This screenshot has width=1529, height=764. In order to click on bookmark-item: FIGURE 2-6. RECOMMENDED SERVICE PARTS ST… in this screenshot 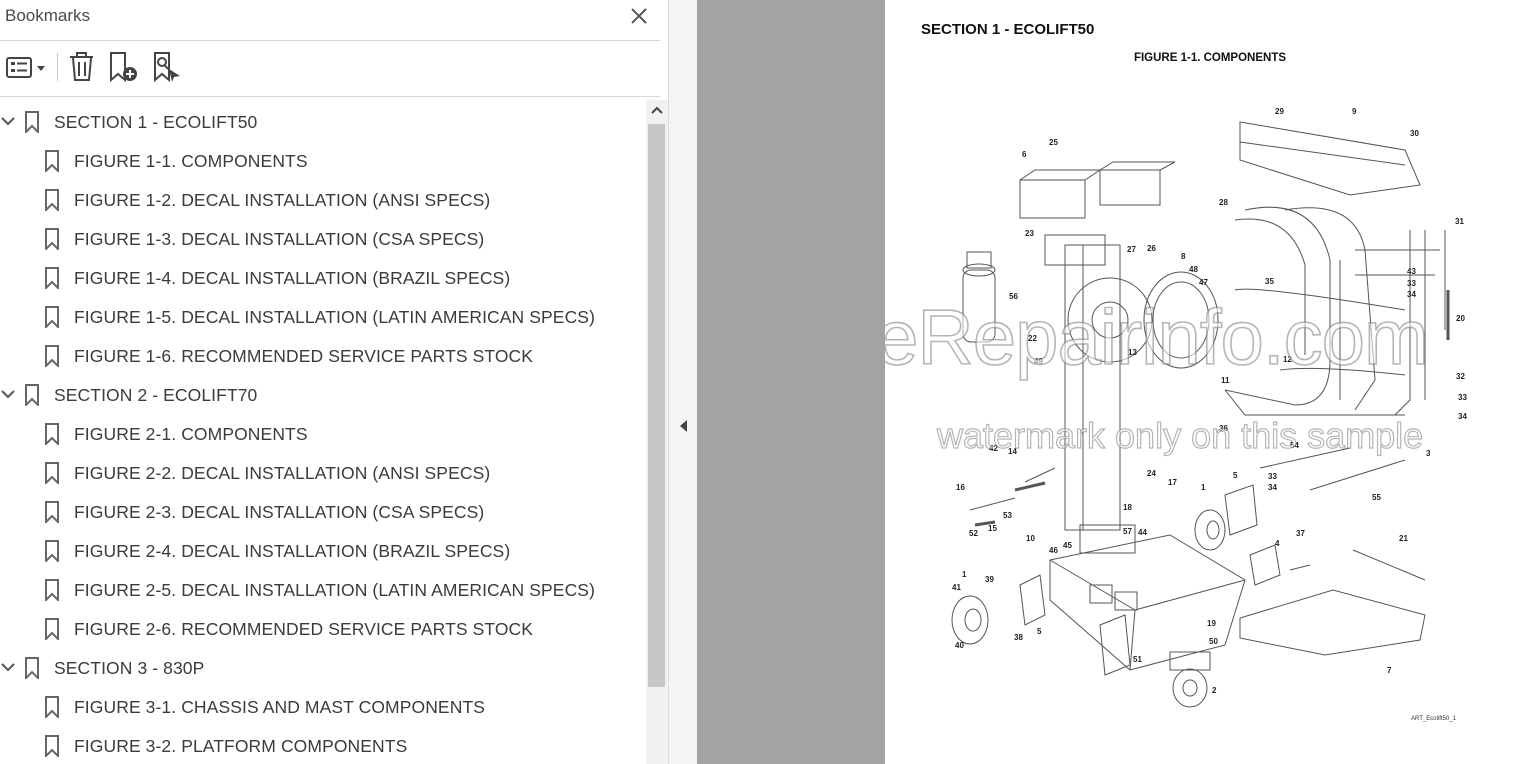, I will do `click(323, 628)`.